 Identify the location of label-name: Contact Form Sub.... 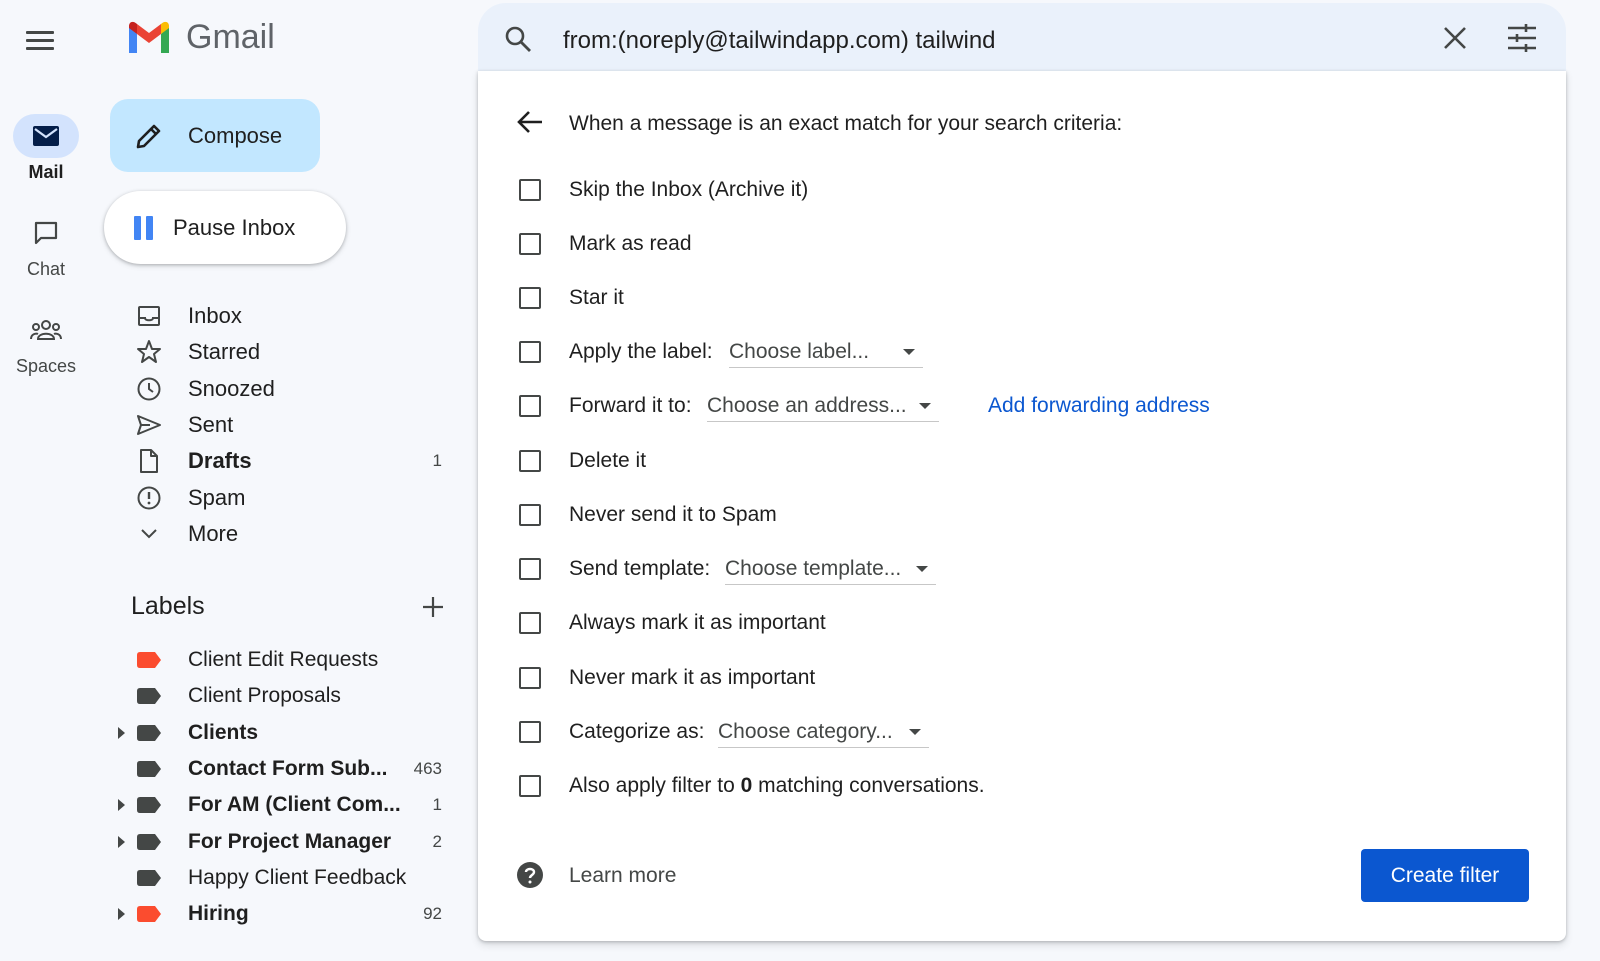
(288, 769).